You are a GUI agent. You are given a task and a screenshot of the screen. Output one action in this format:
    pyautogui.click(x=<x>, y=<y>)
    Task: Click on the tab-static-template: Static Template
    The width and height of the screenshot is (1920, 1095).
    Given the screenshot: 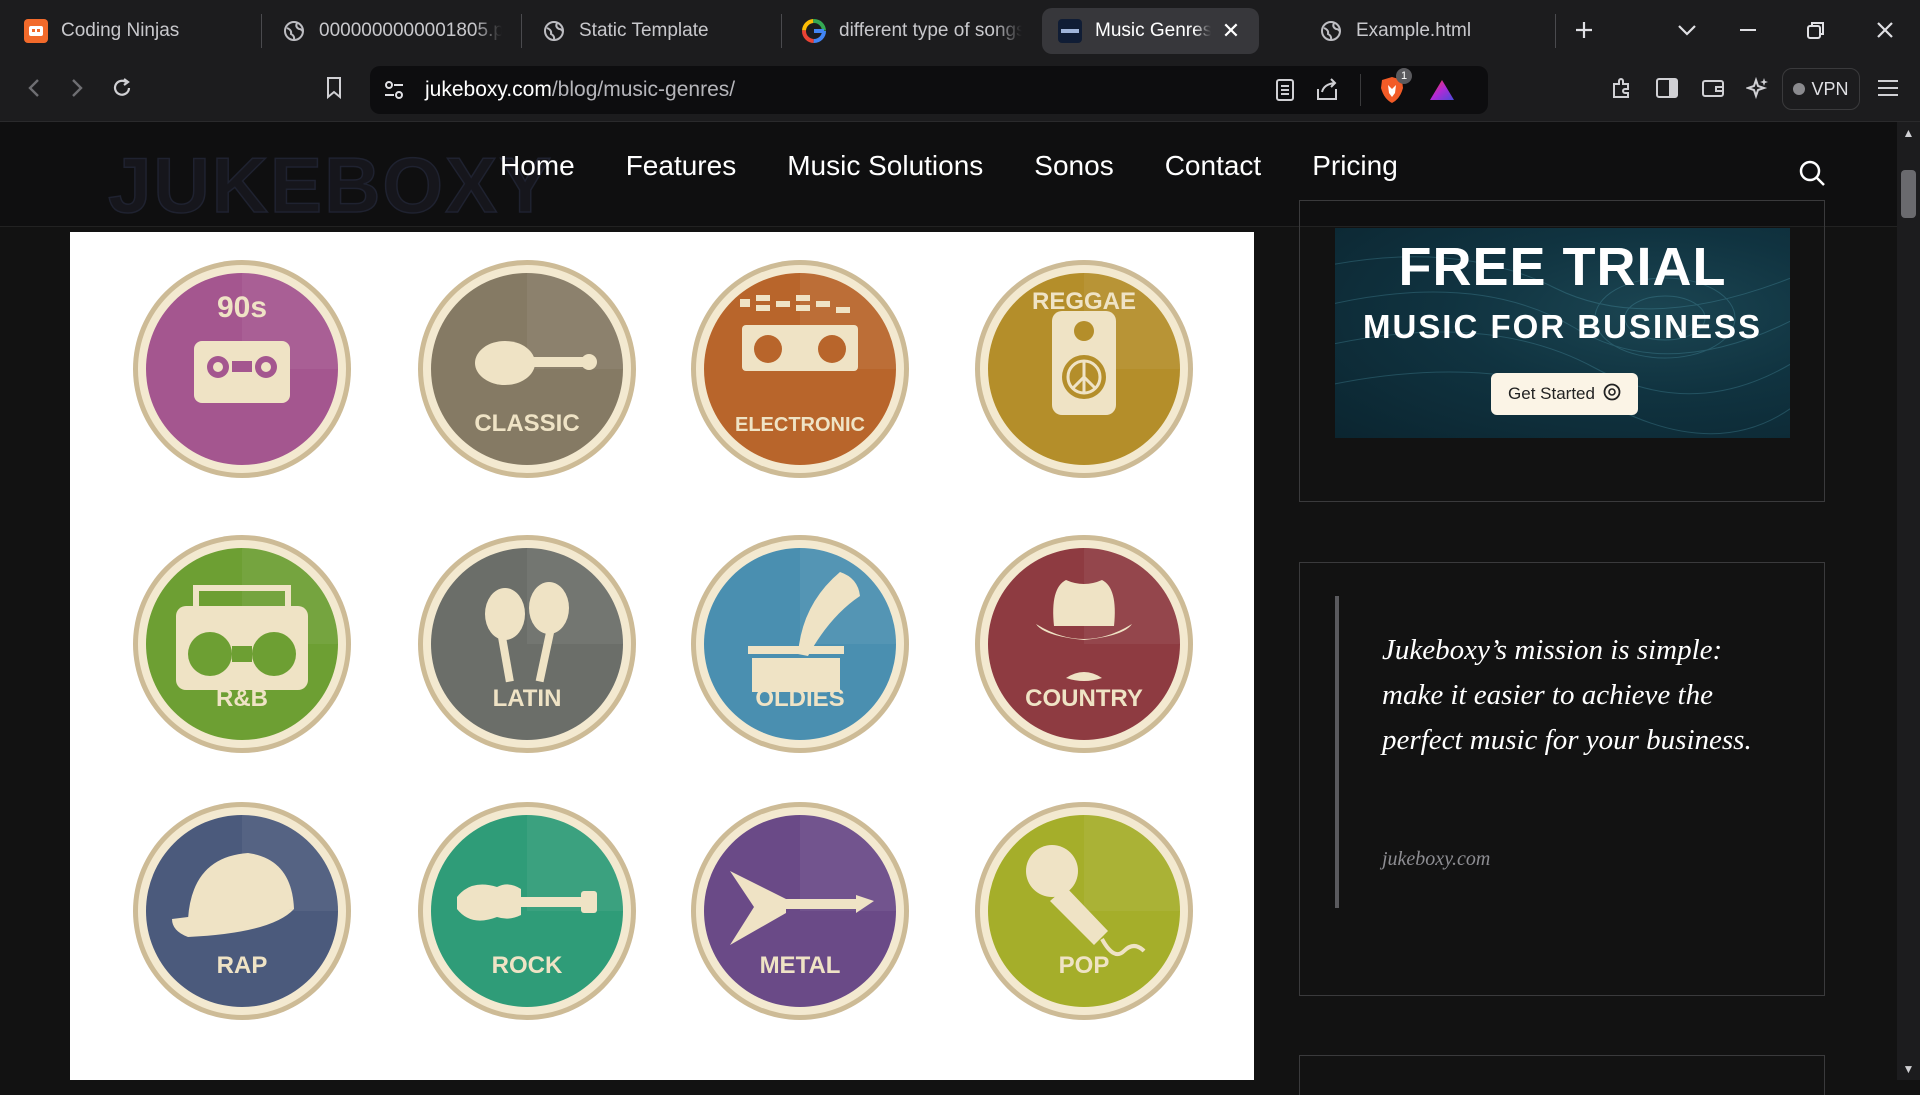 What is the action you would take?
    pyautogui.click(x=652, y=31)
    